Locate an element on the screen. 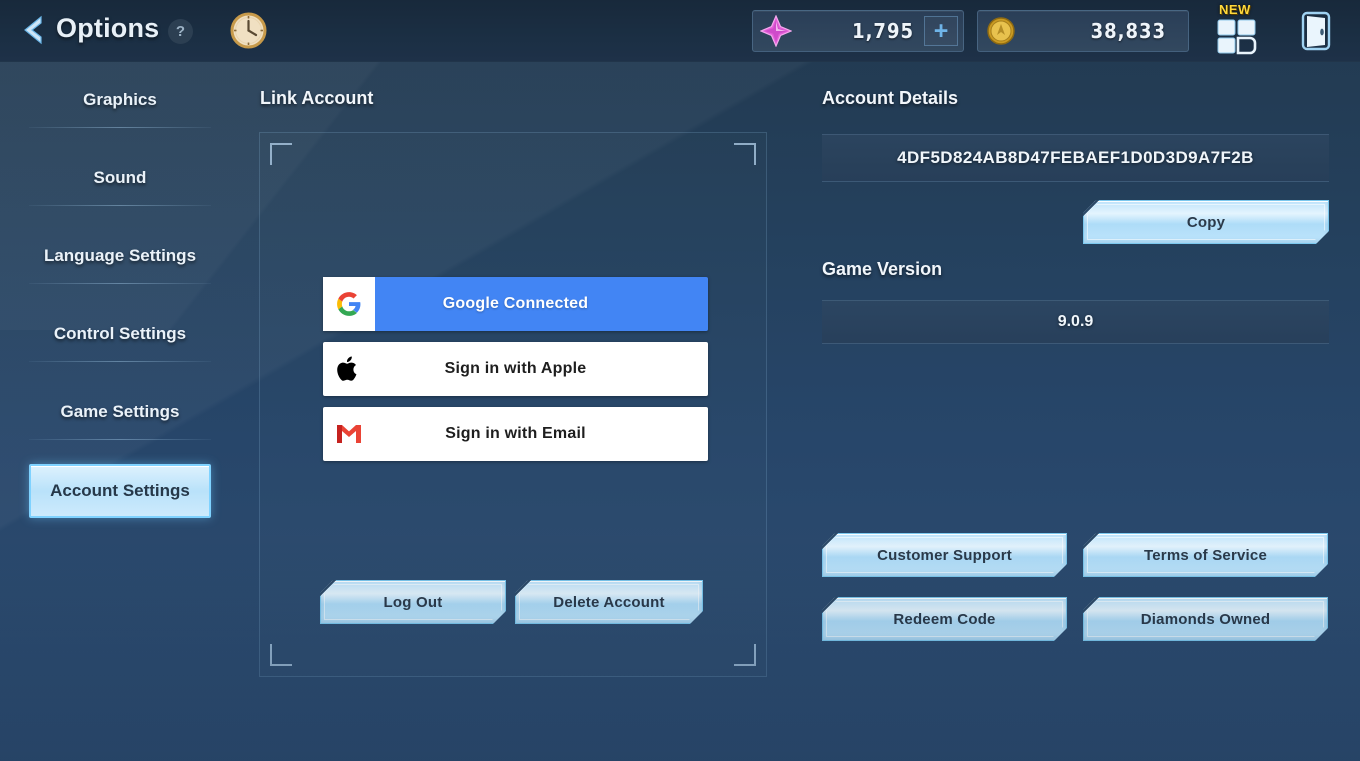  diamonds-owned-label: Diamonds Owned is located at coordinates (1205, 619).